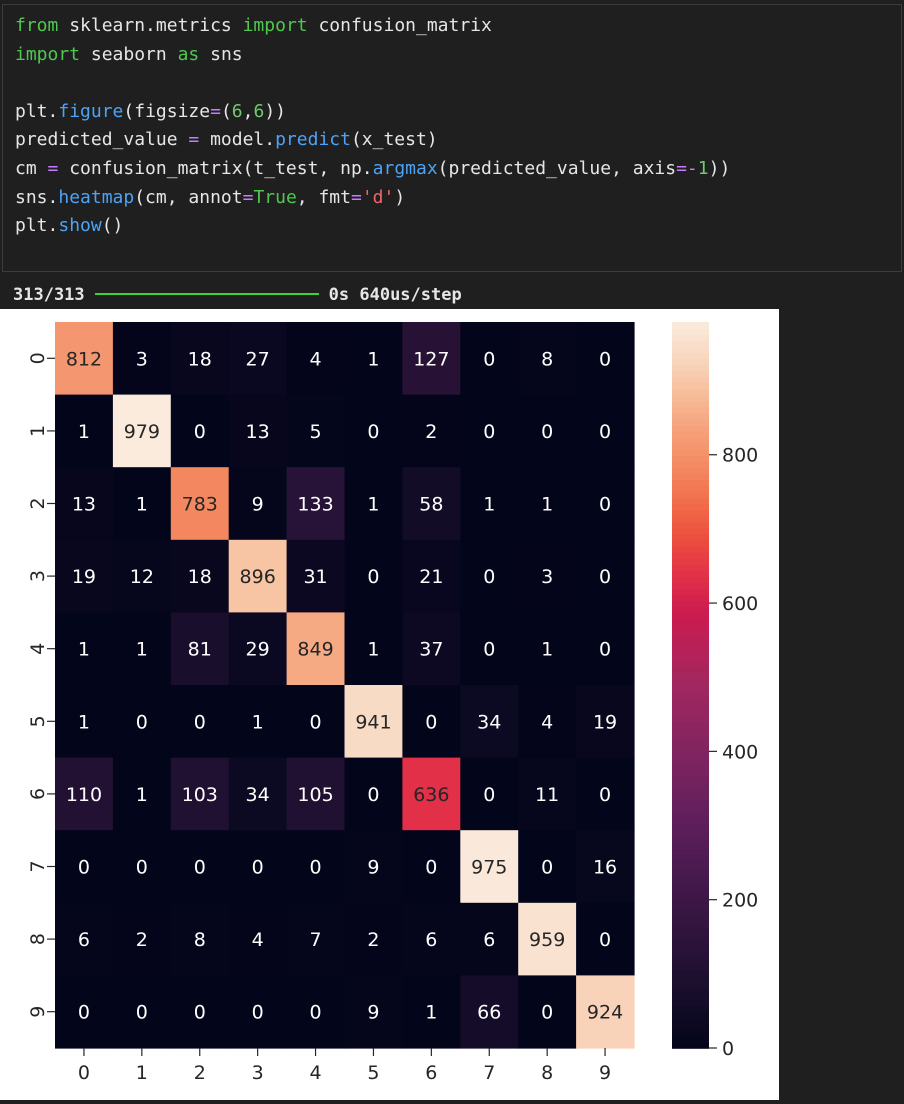  I want to click on code-token: confusion_matrix, so click(399, 25).